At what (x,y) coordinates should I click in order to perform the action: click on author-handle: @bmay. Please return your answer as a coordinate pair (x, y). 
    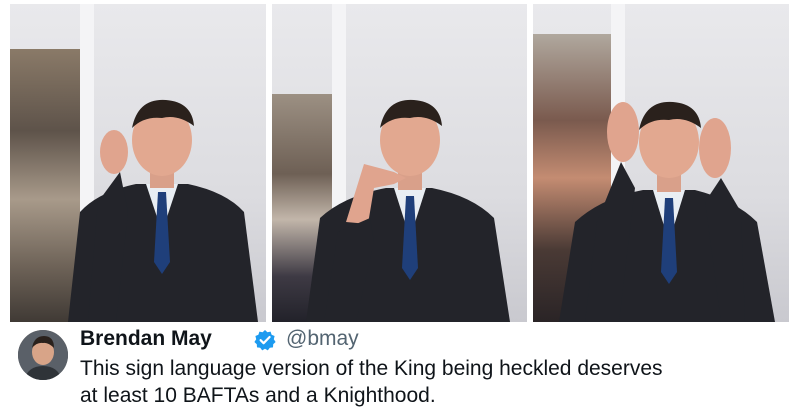
    Looking at the image, I should click on (322, 339).